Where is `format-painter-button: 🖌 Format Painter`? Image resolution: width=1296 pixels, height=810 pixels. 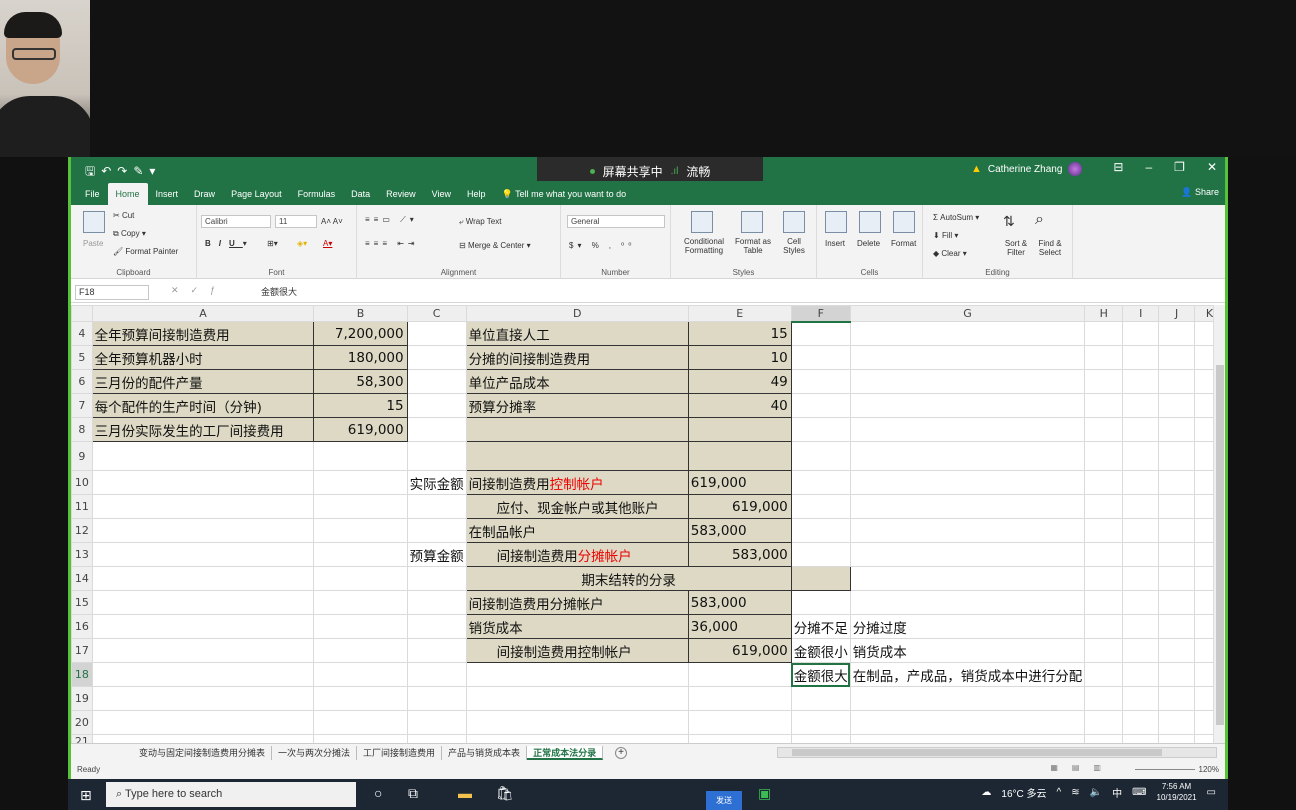
format-painter-button: 🖌 Format Painter is located at coordinates (145, 251).